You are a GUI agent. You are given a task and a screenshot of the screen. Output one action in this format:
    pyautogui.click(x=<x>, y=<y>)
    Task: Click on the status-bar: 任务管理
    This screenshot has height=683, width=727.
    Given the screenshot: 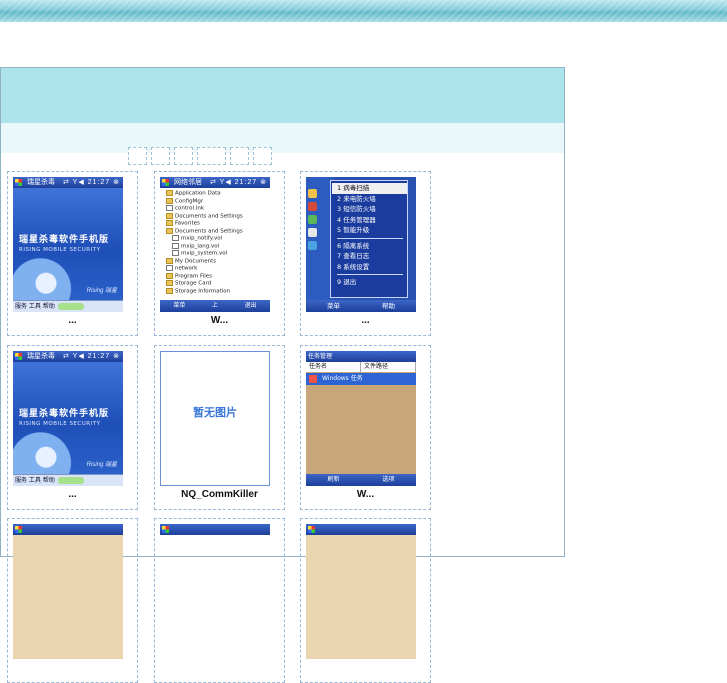 What is the action you would take?
    pyautogui.click(x=361, y=356)
    